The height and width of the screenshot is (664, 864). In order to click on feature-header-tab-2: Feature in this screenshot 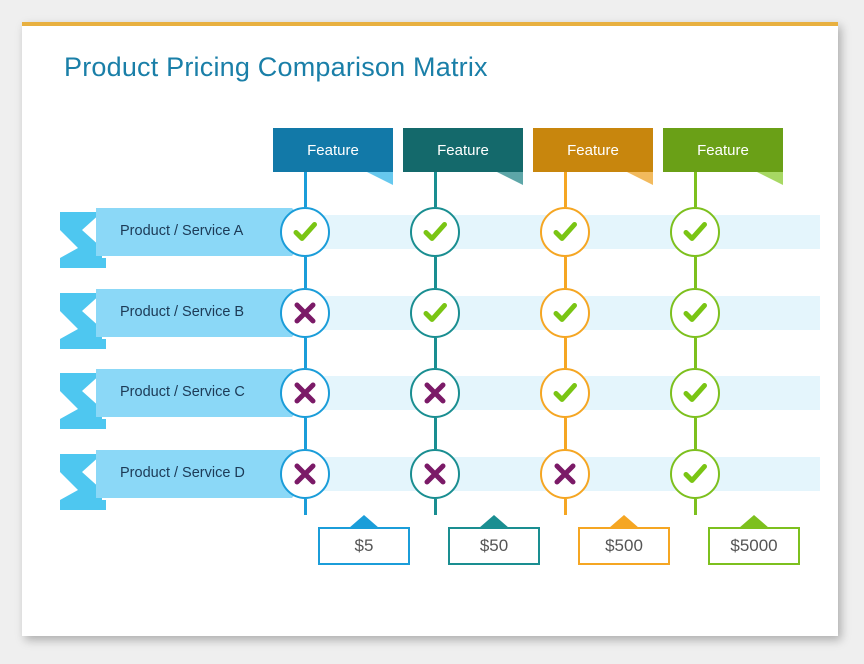, I will do `click(463, 156)`.